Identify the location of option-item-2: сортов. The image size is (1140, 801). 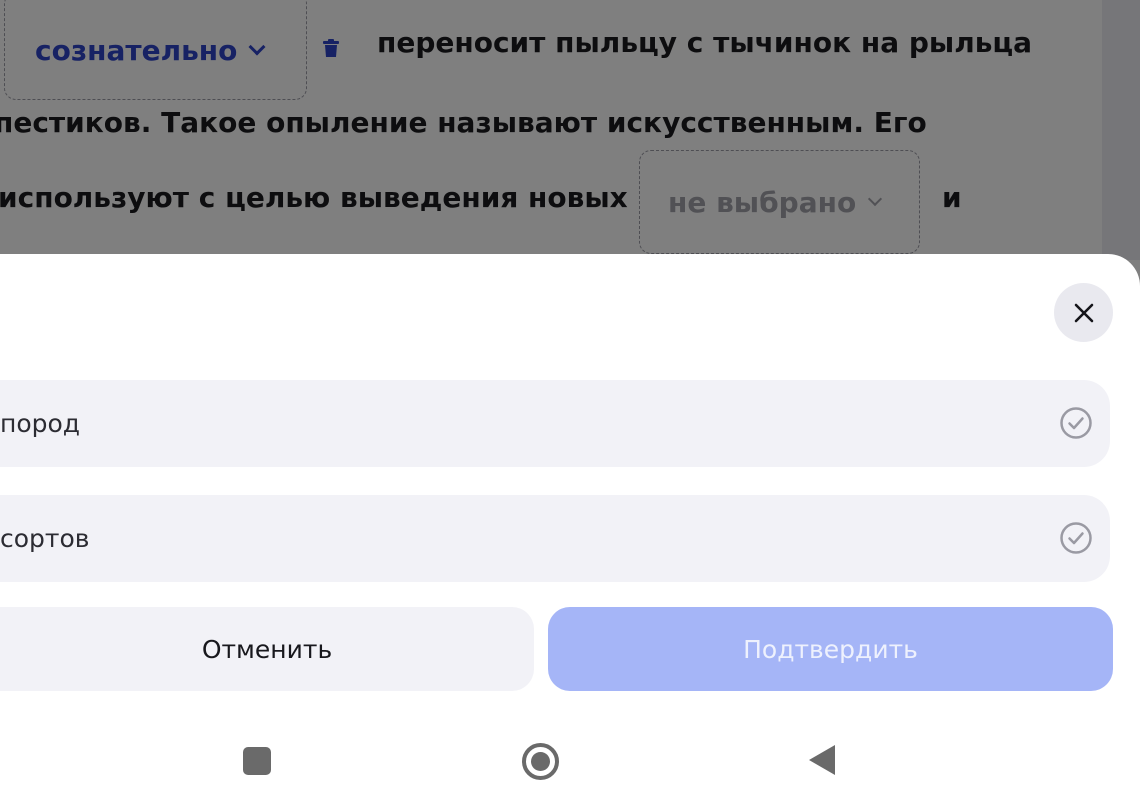
(555, 538).